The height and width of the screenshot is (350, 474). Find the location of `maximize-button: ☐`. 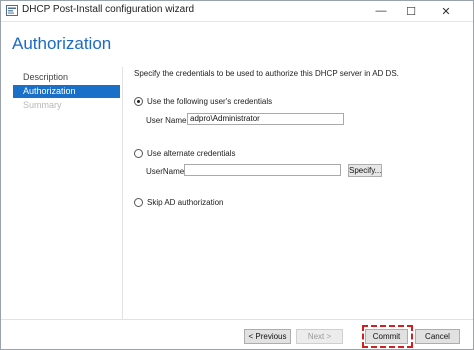

maximize-button: ☐ is located at coordinates (411, 11).